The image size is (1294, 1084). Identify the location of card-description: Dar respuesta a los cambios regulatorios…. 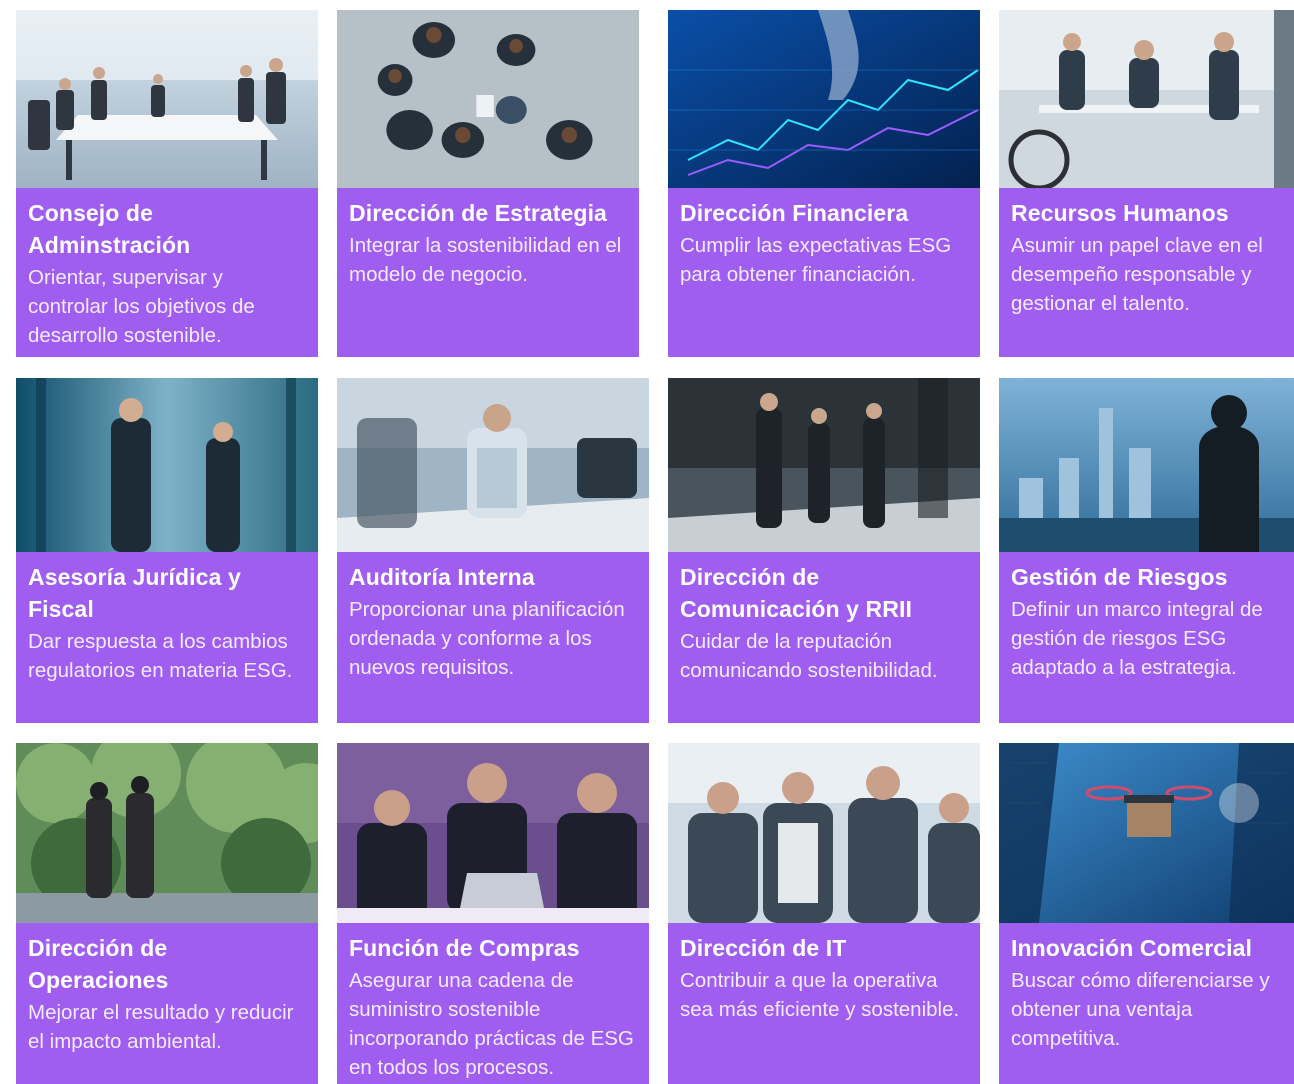
(160, 656).